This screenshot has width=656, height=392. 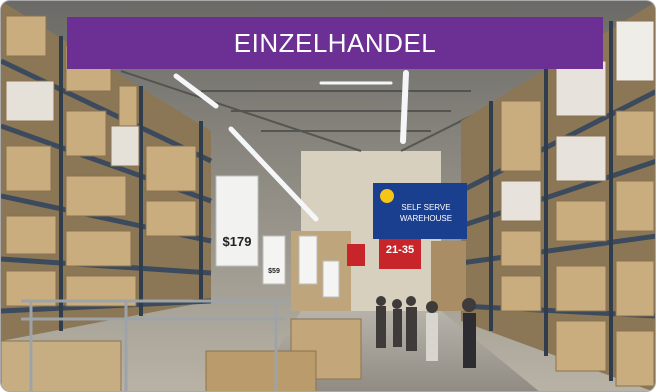 I want to click on title-banner: EINZELHANDEL, so click(x=335, y=43).